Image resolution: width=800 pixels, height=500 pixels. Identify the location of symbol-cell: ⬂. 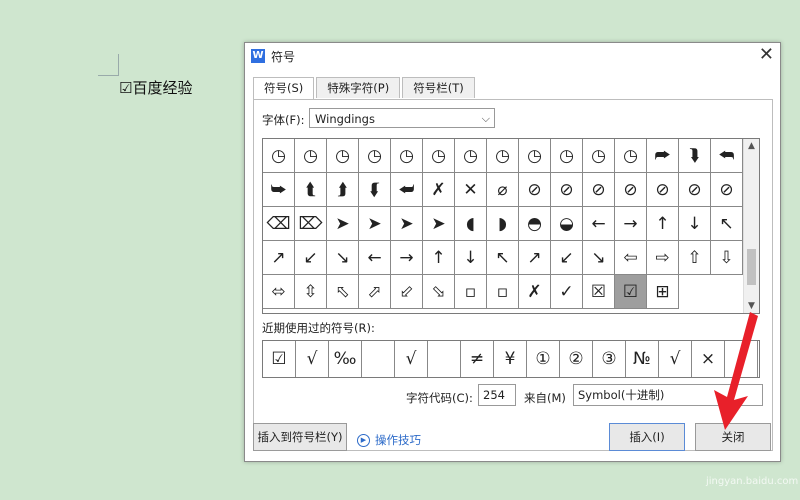
(439, 292).